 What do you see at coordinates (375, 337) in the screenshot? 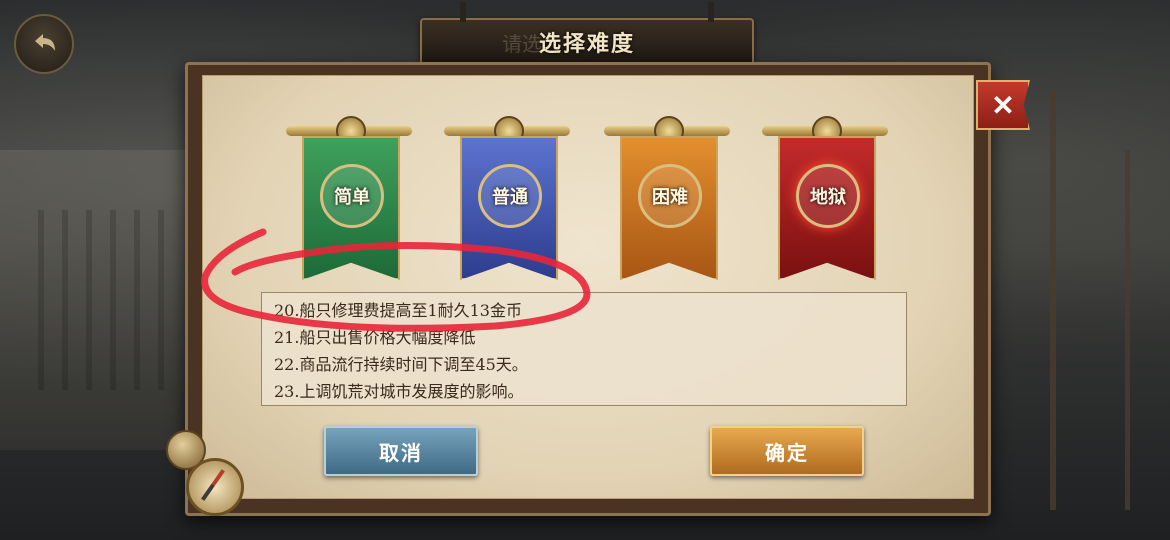
I see `description-line: 21.船只出售价格大幅度降低` at bounding box center [375, 337].